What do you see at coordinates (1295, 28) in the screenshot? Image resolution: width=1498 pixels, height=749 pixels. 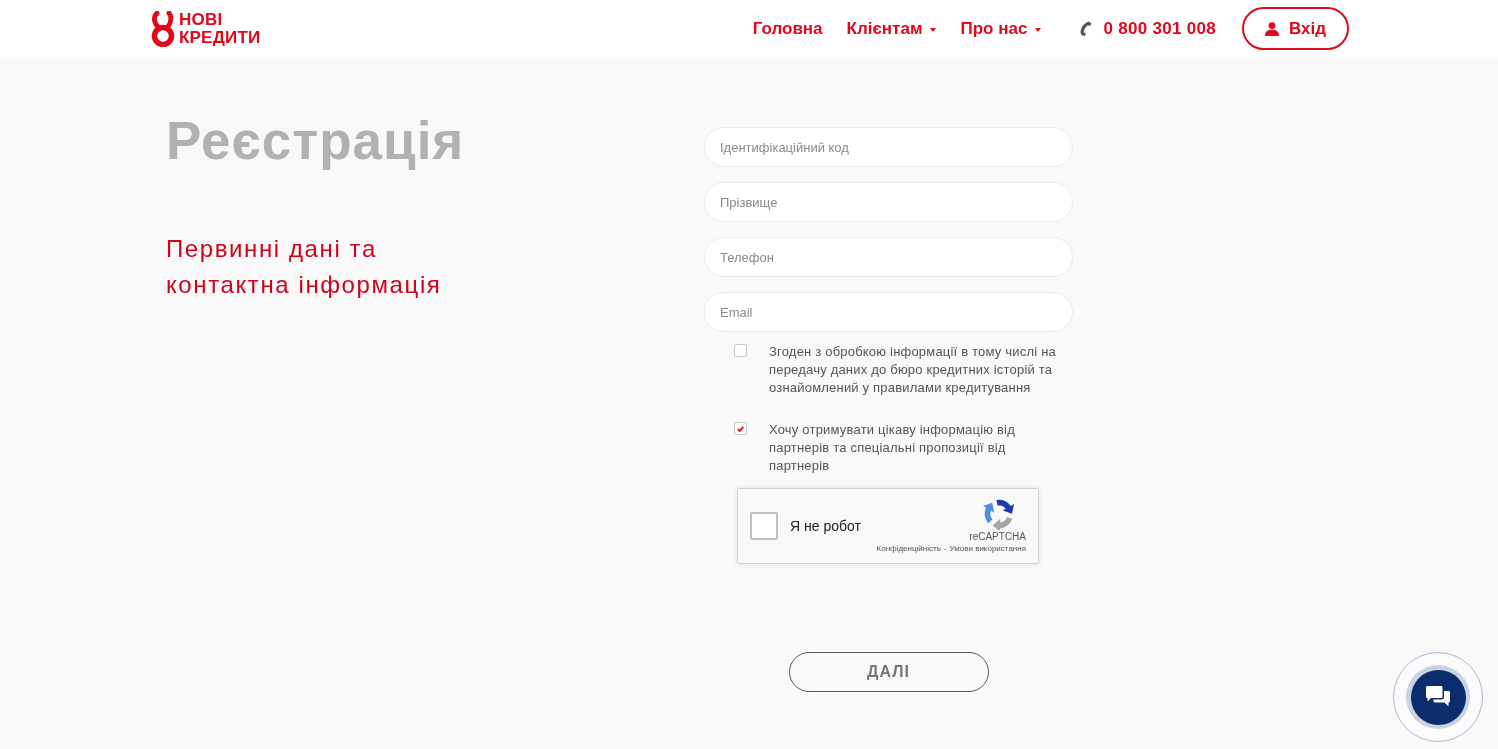 I see `login-button: Вхід` at bounding box center [1295, 28].